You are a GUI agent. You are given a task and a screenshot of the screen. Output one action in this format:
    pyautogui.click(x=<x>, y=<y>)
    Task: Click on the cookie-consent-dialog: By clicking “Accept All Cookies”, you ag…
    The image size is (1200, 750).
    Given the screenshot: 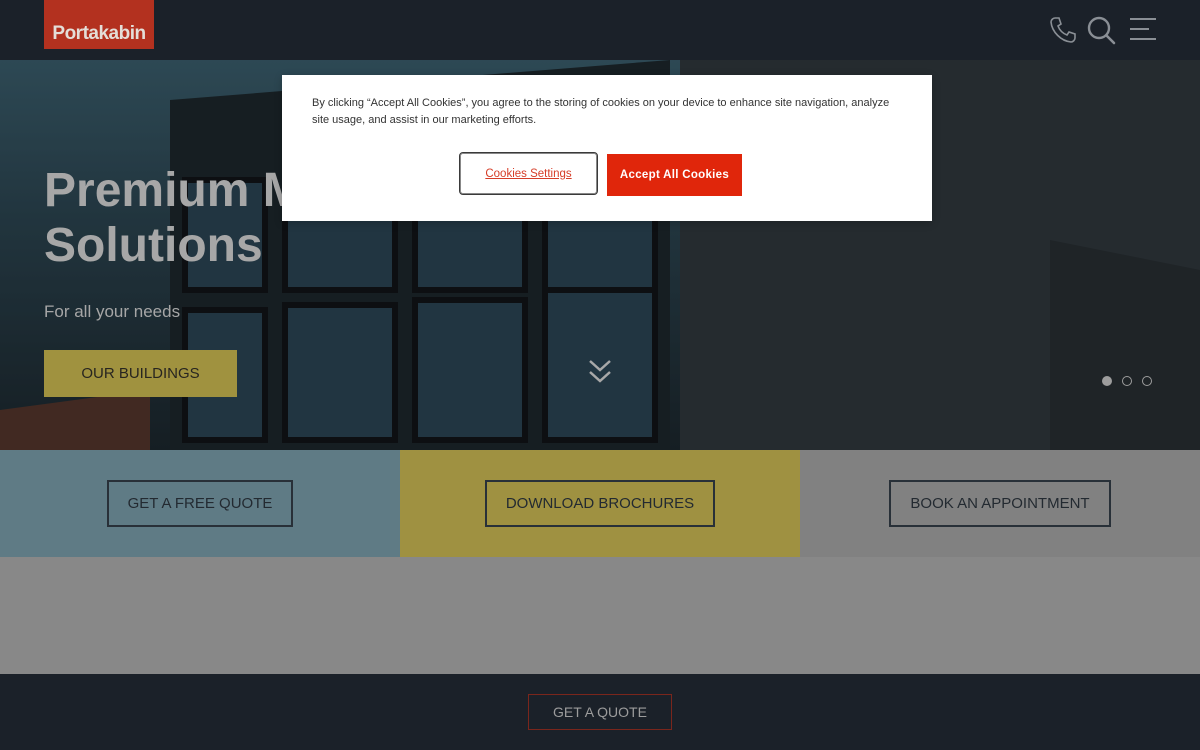 What is the action you would take?
    pyautogui.click(x=607, y=148)
    